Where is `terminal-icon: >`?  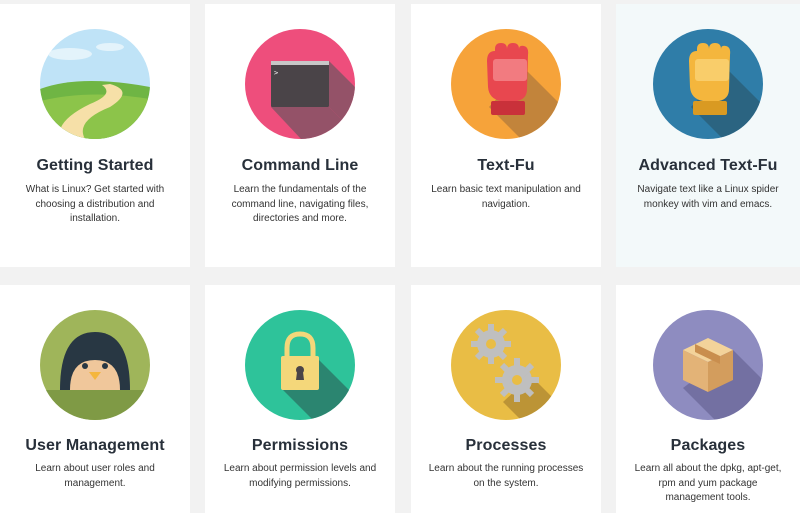
terminal-icon: > is located at coordinates (300, 84).